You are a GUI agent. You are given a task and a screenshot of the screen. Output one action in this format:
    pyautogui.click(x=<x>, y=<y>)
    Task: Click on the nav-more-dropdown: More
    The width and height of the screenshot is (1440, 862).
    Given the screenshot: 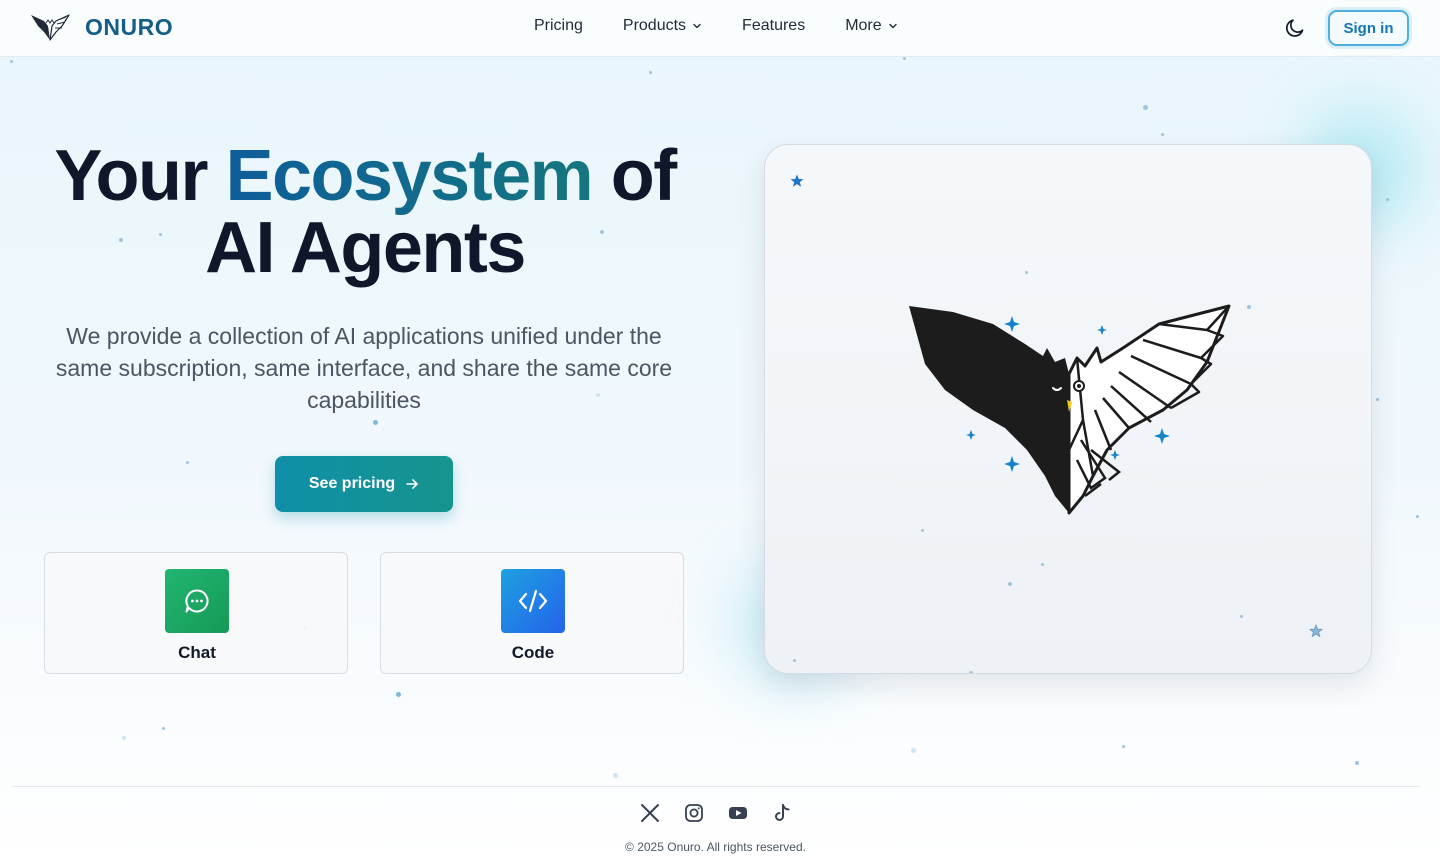 What is the action you would take?
    pyautogui.click(x=871, y=26)
    